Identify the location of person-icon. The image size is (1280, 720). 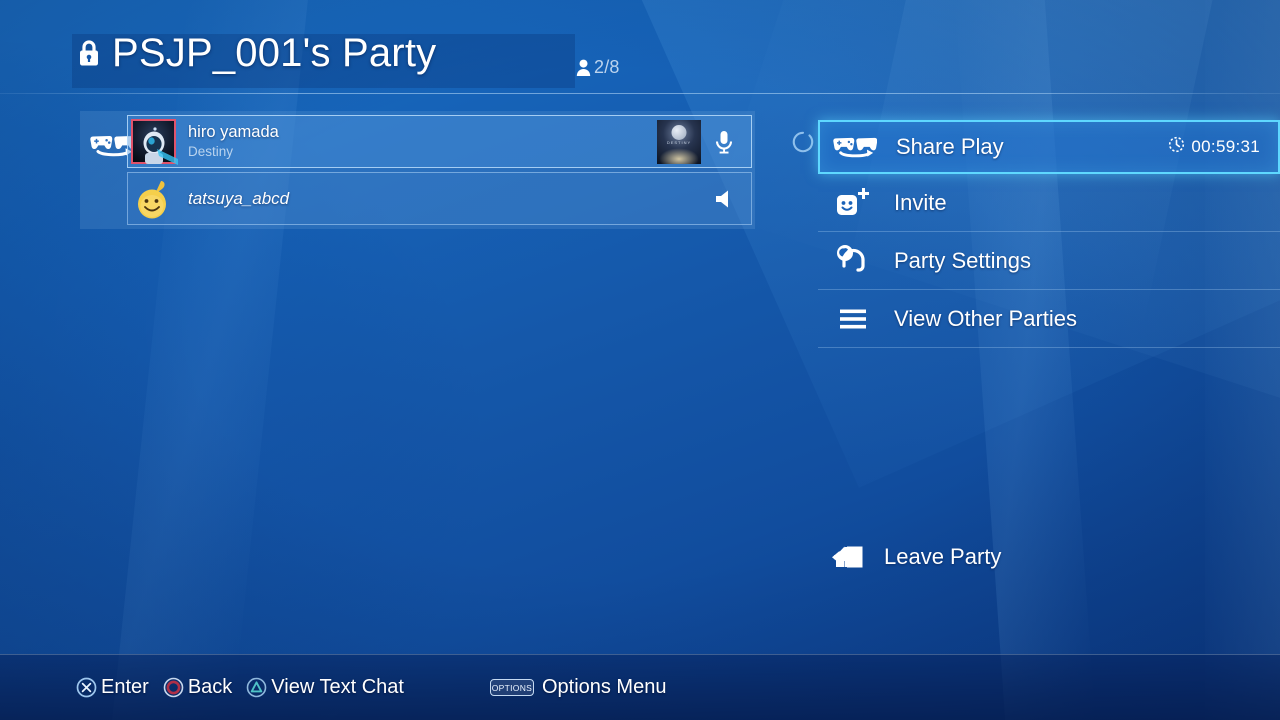
(583, 67).